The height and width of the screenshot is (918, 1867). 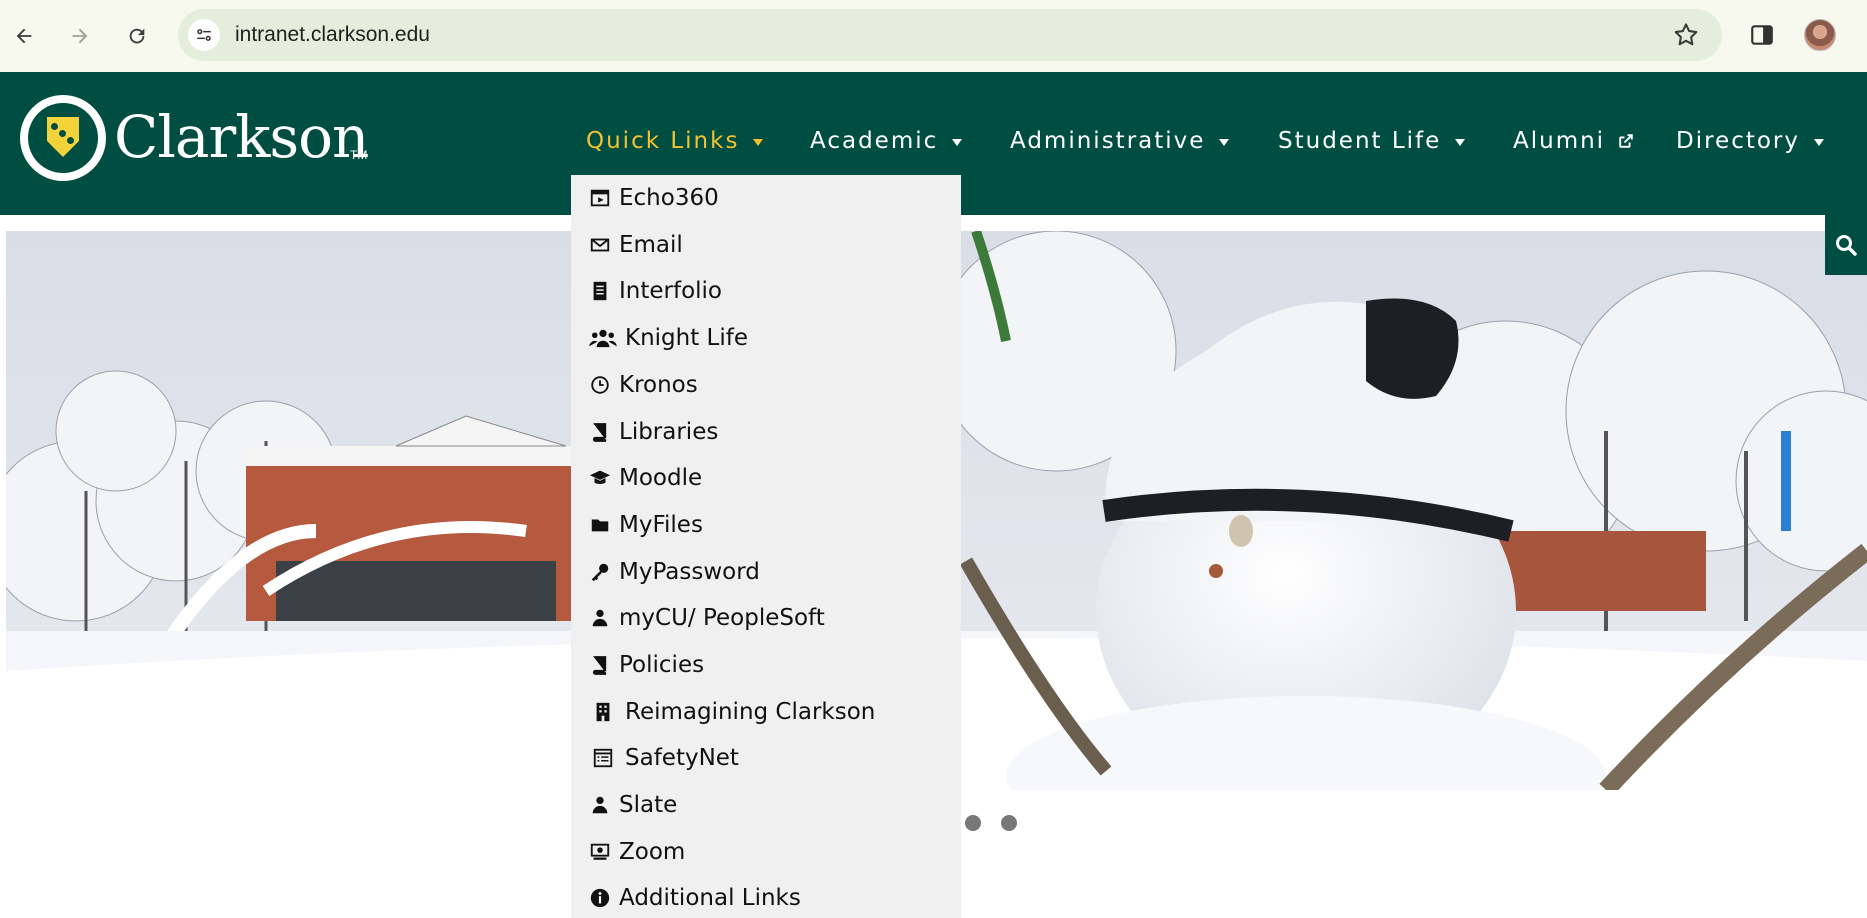 I want to click on menu-item-knight-life: Knight Life, so click(x=667, y=338).